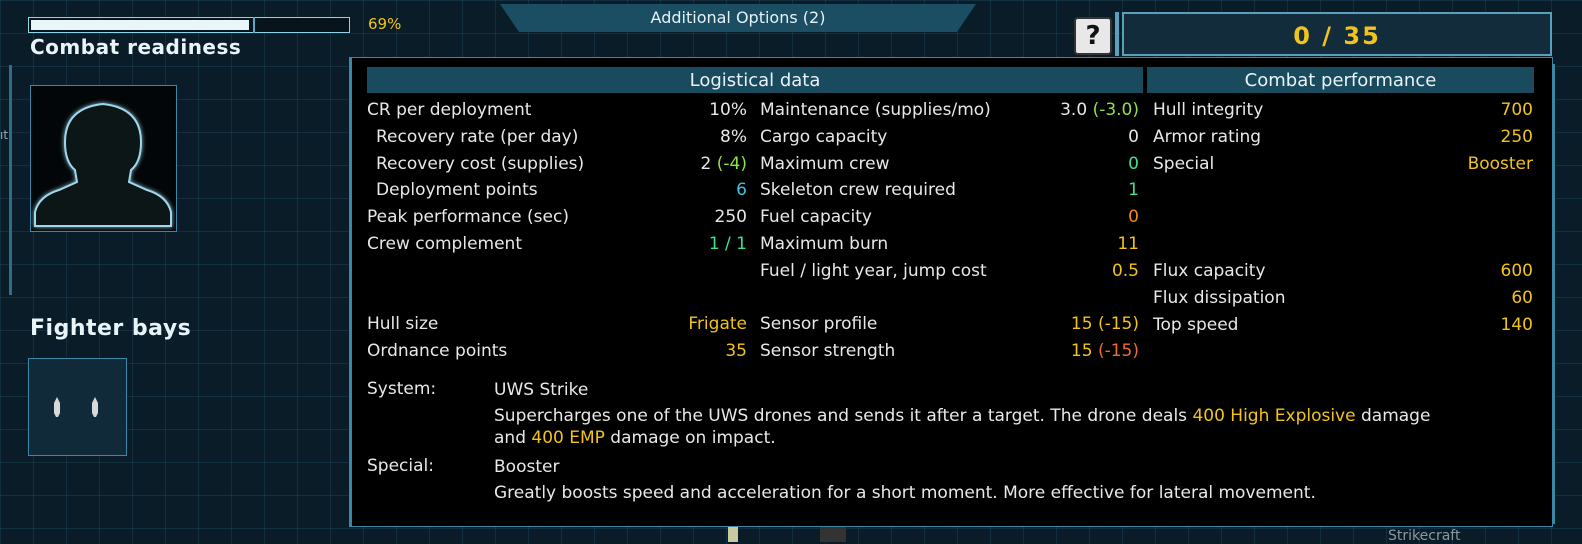  I want to click on ordnance-counter: 0 / 35, so click(1337, 34).